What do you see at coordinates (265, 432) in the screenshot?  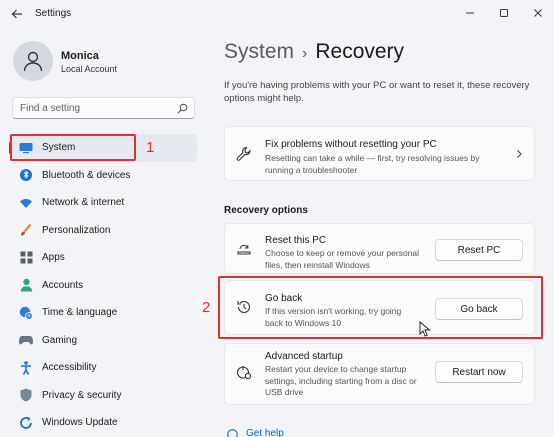 I see `get-help-link: Get help` at bounding box center [265, 432].